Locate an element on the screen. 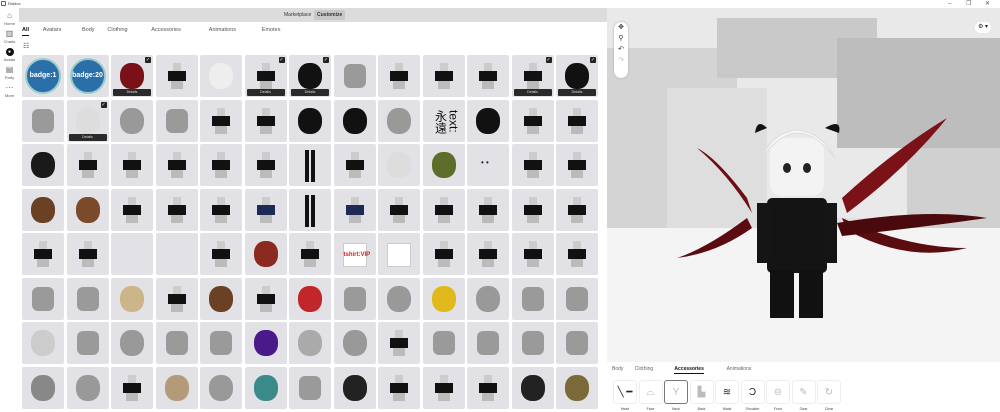 The height and width of the screenshot is (412, 1000). item-tile-gold is located at coordinates (443, 298).